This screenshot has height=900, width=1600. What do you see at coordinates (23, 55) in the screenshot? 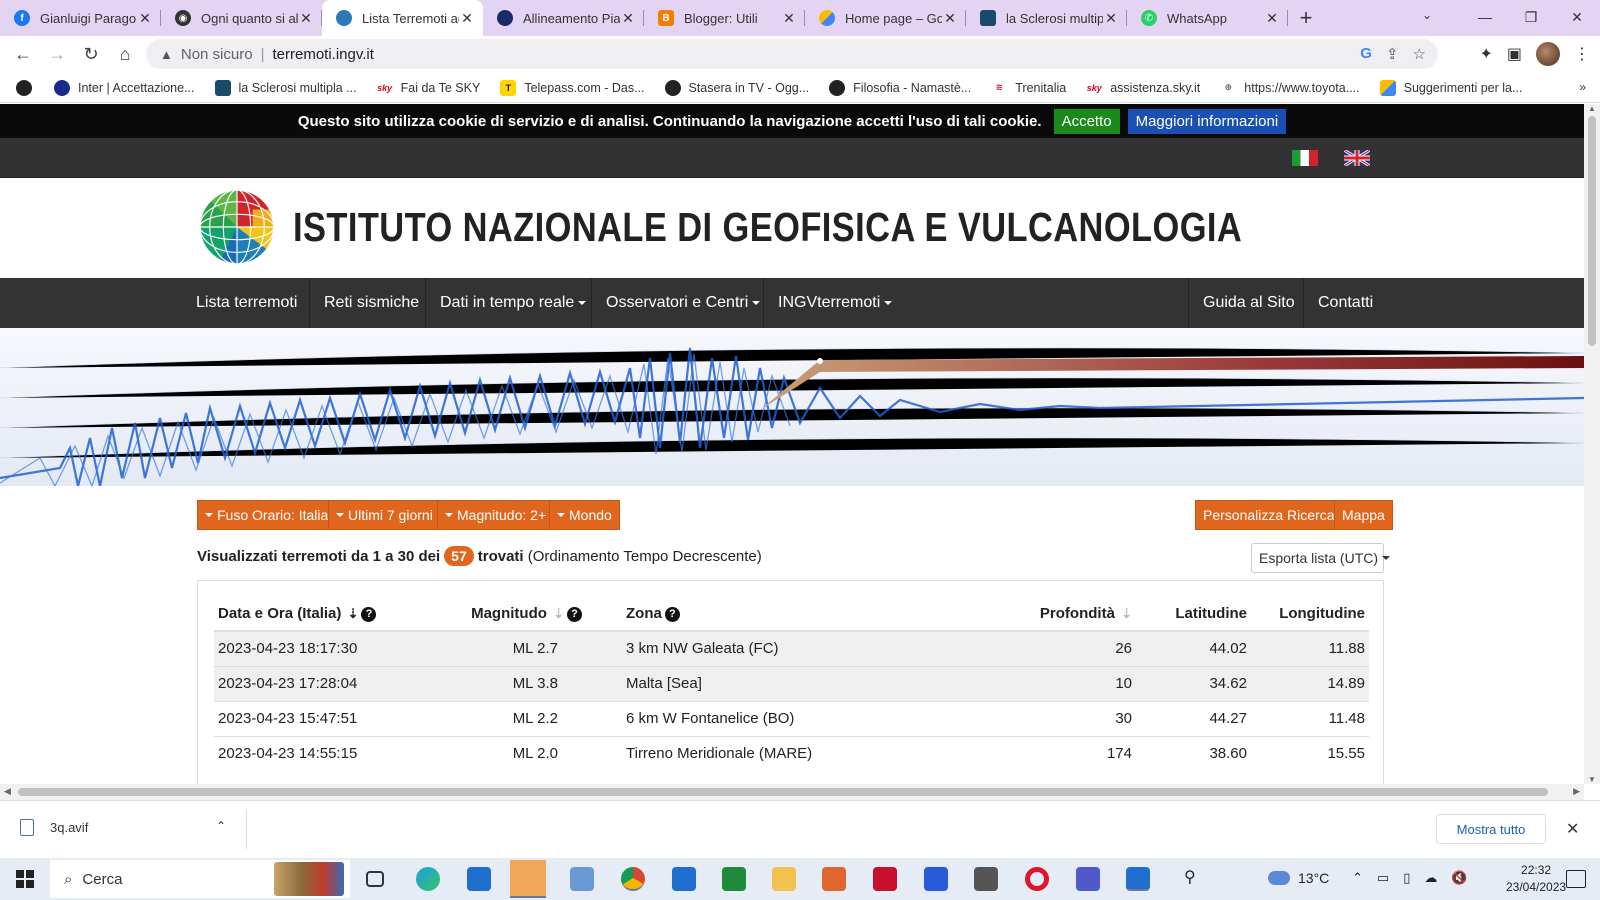
I see `back-icon: ←` at bounding box center [23, 55].